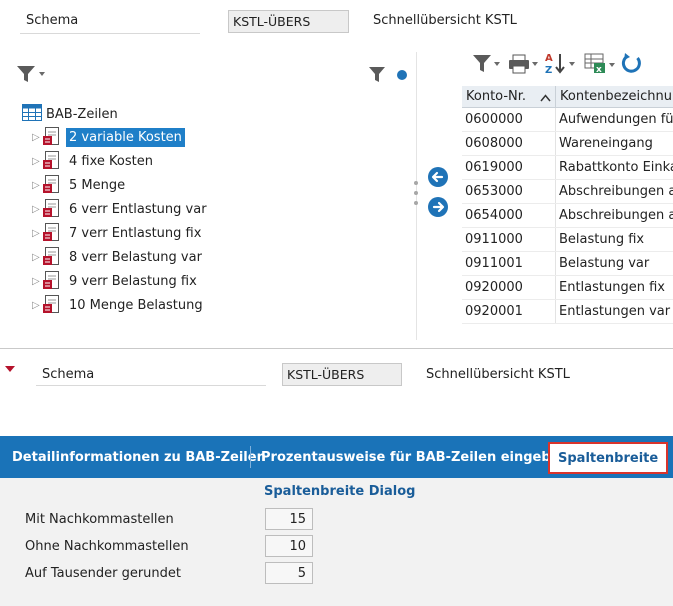  What do you see at coordinates (615, 311) in the screenshot?
I see `cell-kontenbezeichnung: Entlastungen var` at bounding box center [615, 311].